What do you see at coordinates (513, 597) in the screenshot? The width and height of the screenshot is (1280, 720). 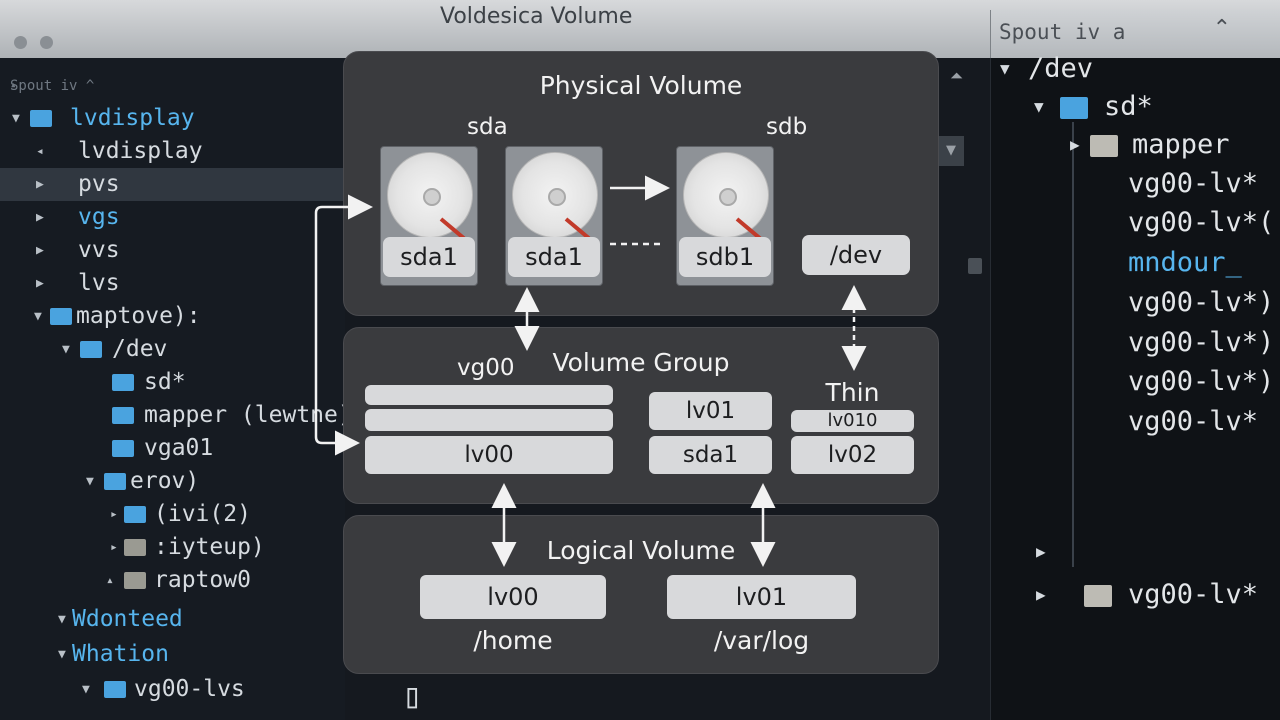 I see `lv-lv00-box: lv00` at bounding box center [513, 597].